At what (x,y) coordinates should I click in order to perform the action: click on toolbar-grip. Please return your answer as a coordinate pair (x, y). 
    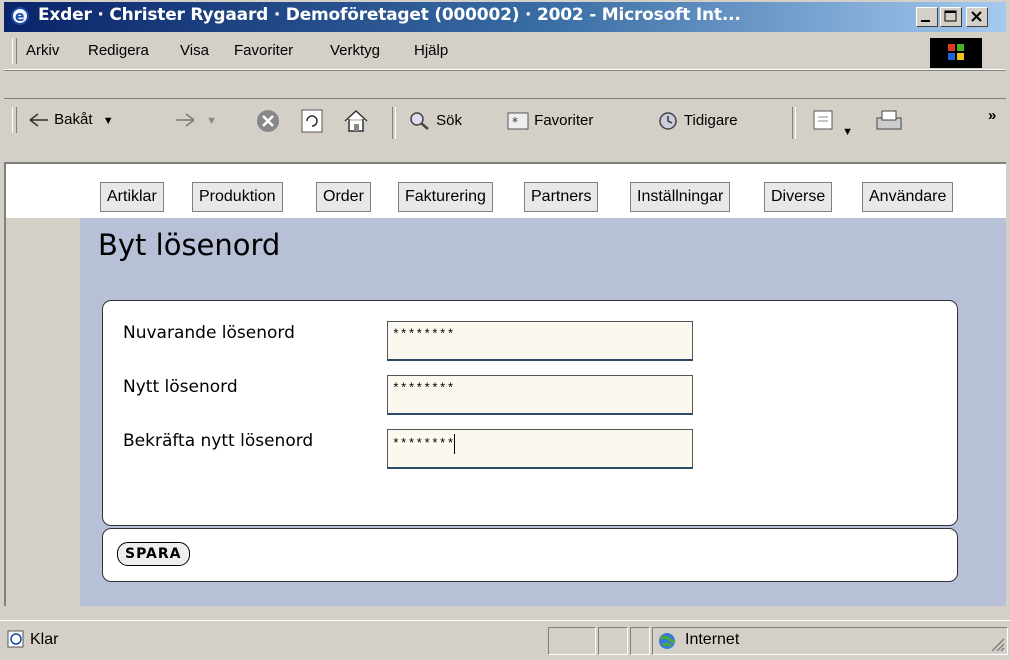
    Looking at the image, I should click on (14, 120).